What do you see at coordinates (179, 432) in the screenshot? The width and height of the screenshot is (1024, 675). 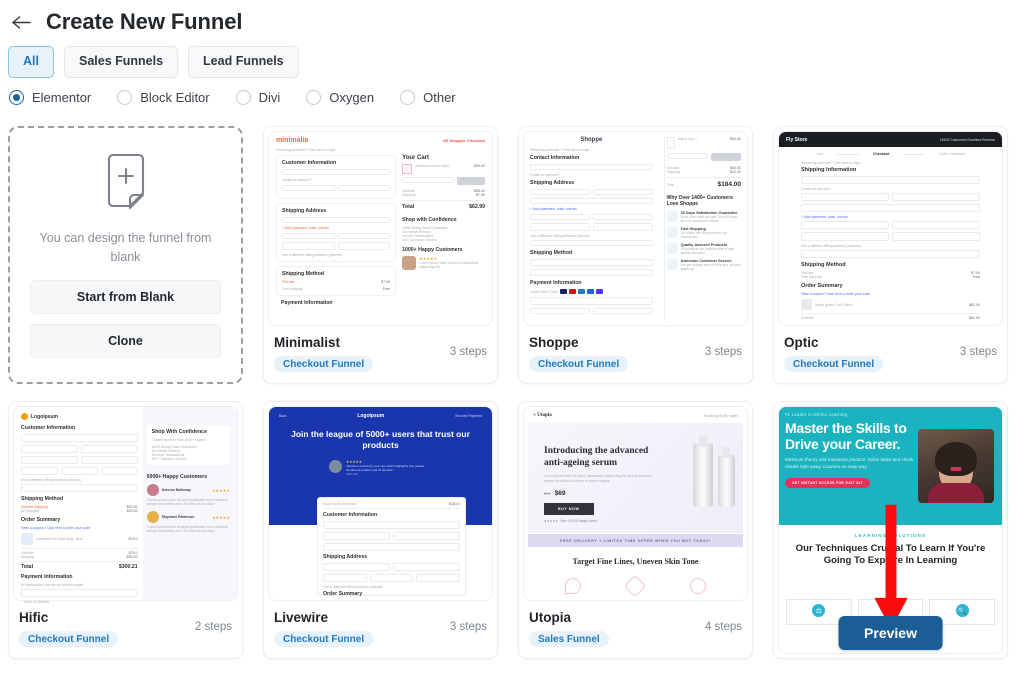 I see `thumb-trust-title: Shop With Confidence` at bounding box center [179, 432].